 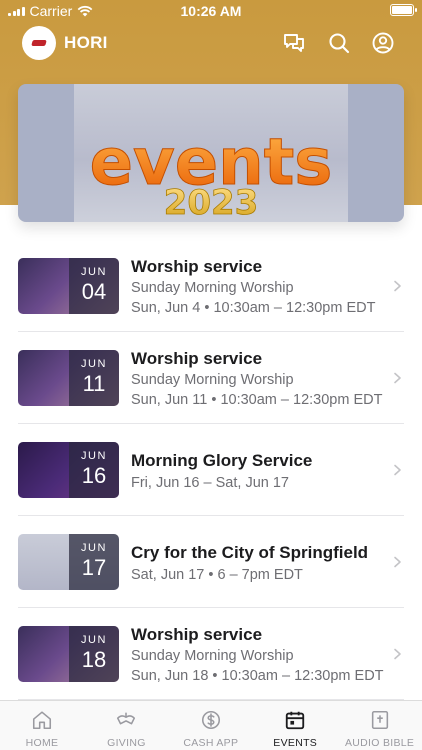 I want to click on event-time: Sun, Jun 4 • 10:30am – 12:30pm EDT, so click(x=253, y=308).